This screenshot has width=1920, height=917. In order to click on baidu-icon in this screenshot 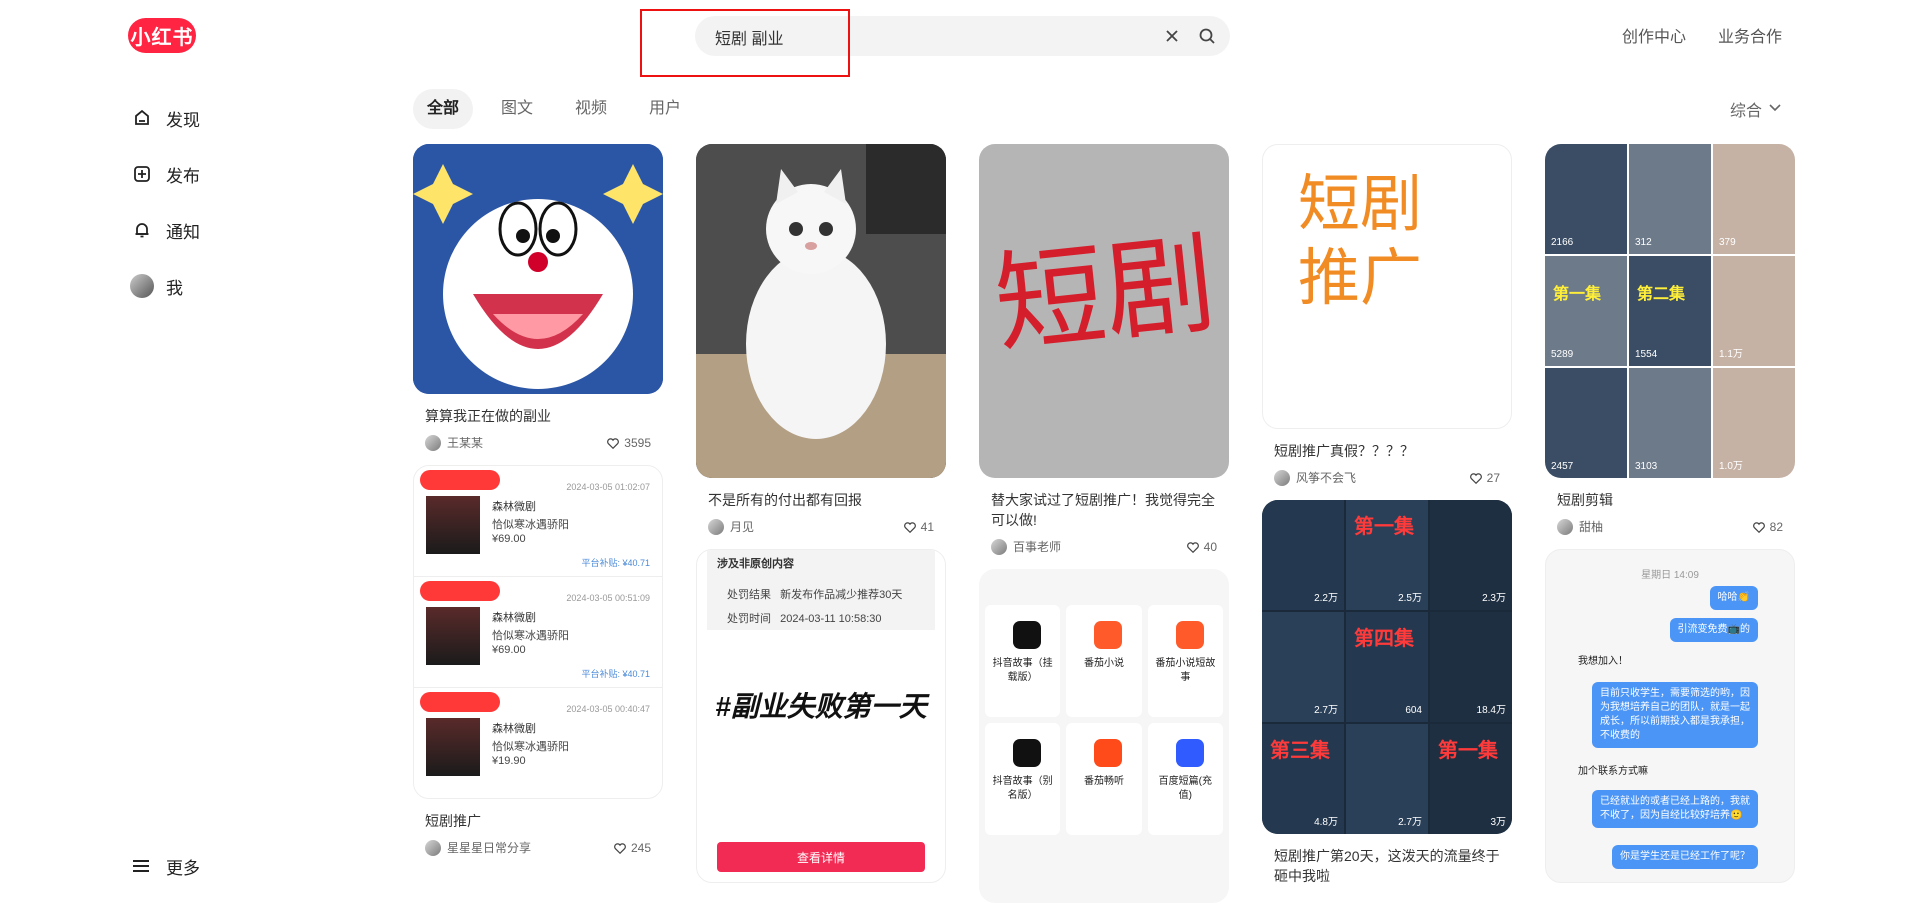, I will do `click(1189, 753)`.